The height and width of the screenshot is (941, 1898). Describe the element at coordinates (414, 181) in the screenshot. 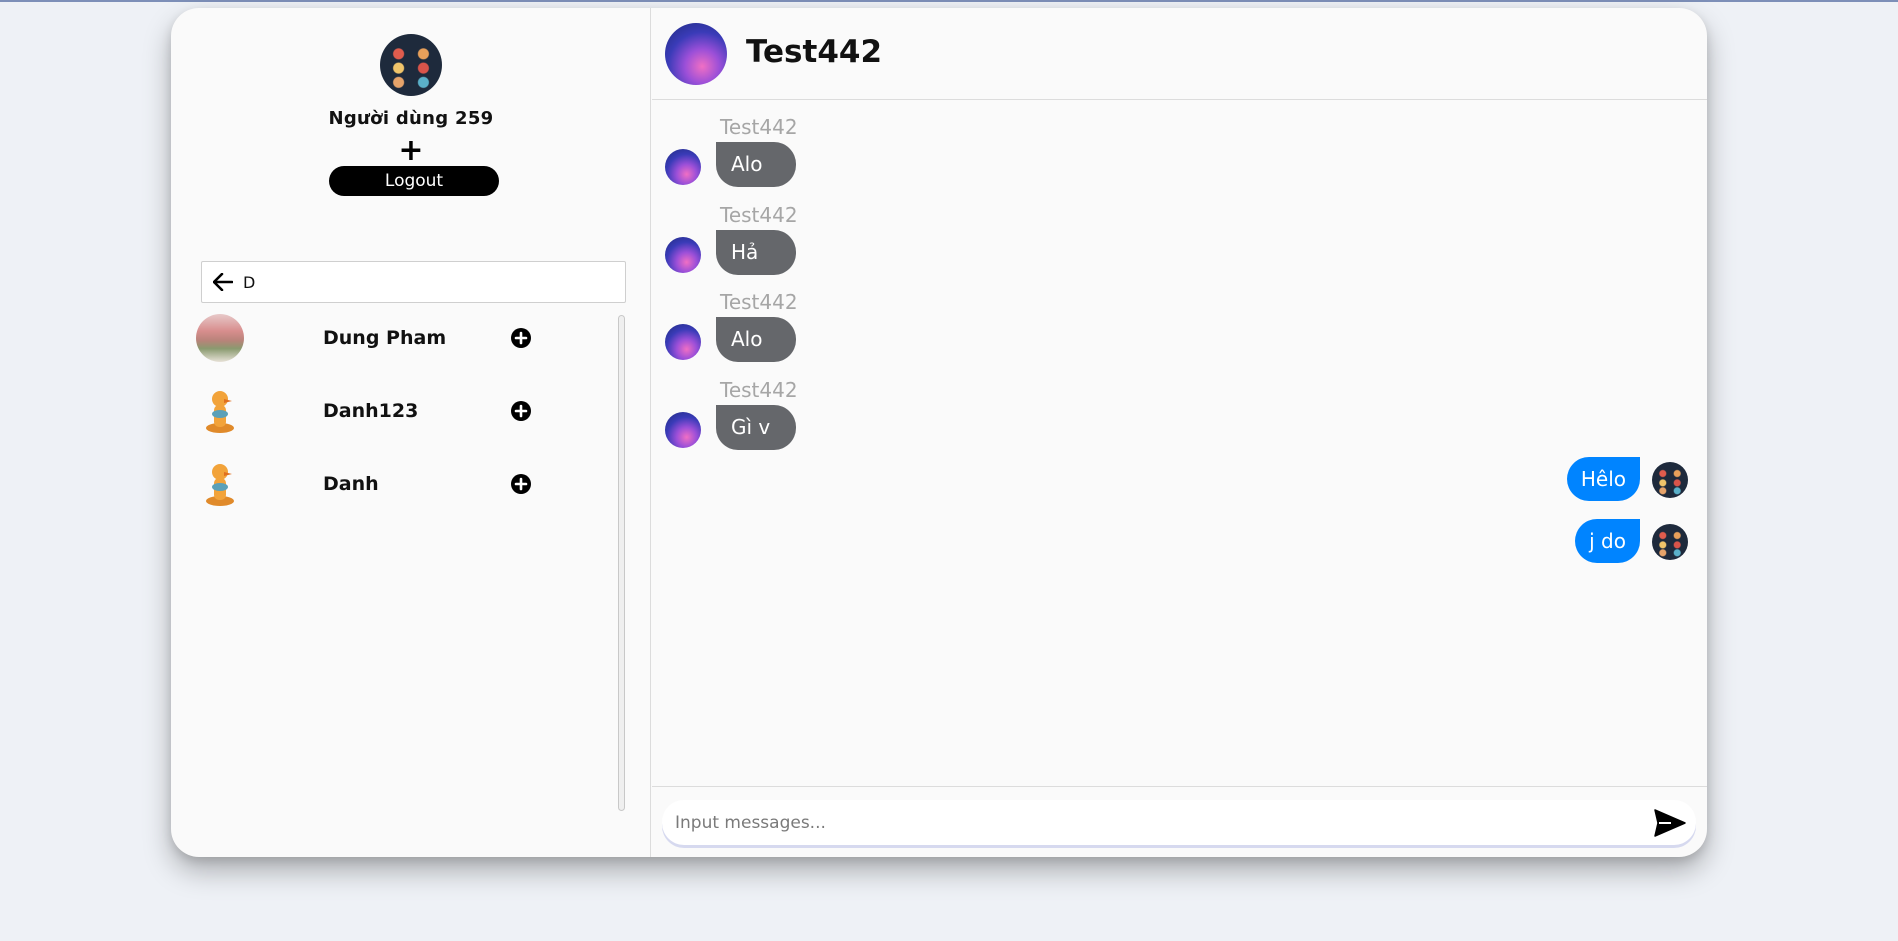

I see `logout-button: Logout` at that location.